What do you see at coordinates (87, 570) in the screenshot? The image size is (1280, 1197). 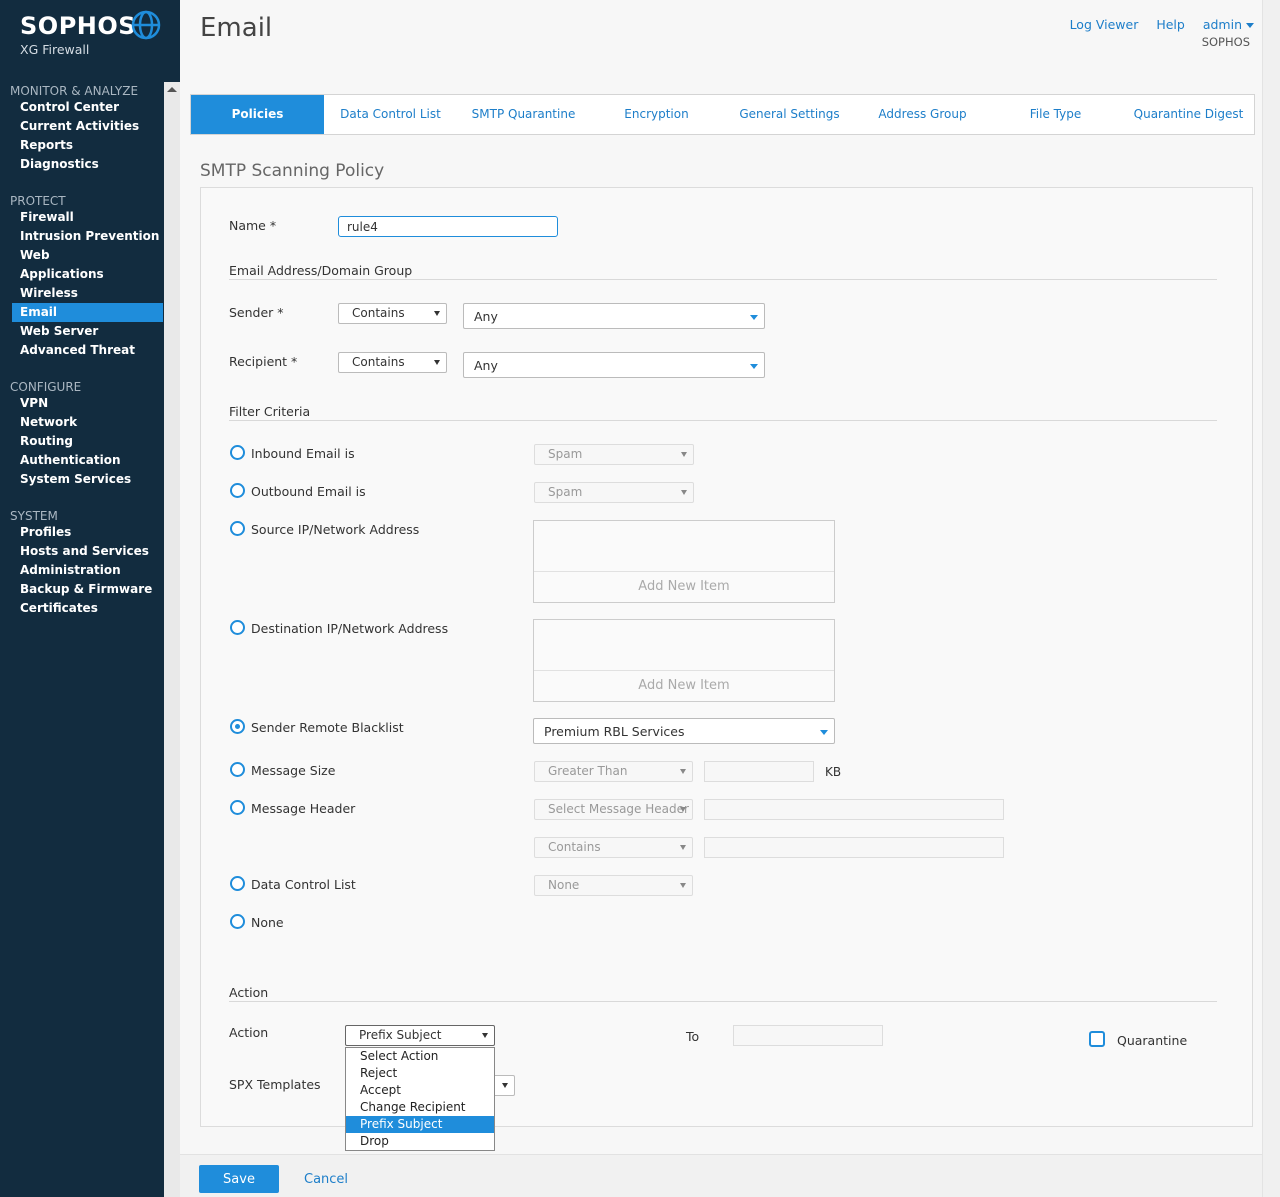 I see `nav-administration: Administration` at bounding box center [87, 570].